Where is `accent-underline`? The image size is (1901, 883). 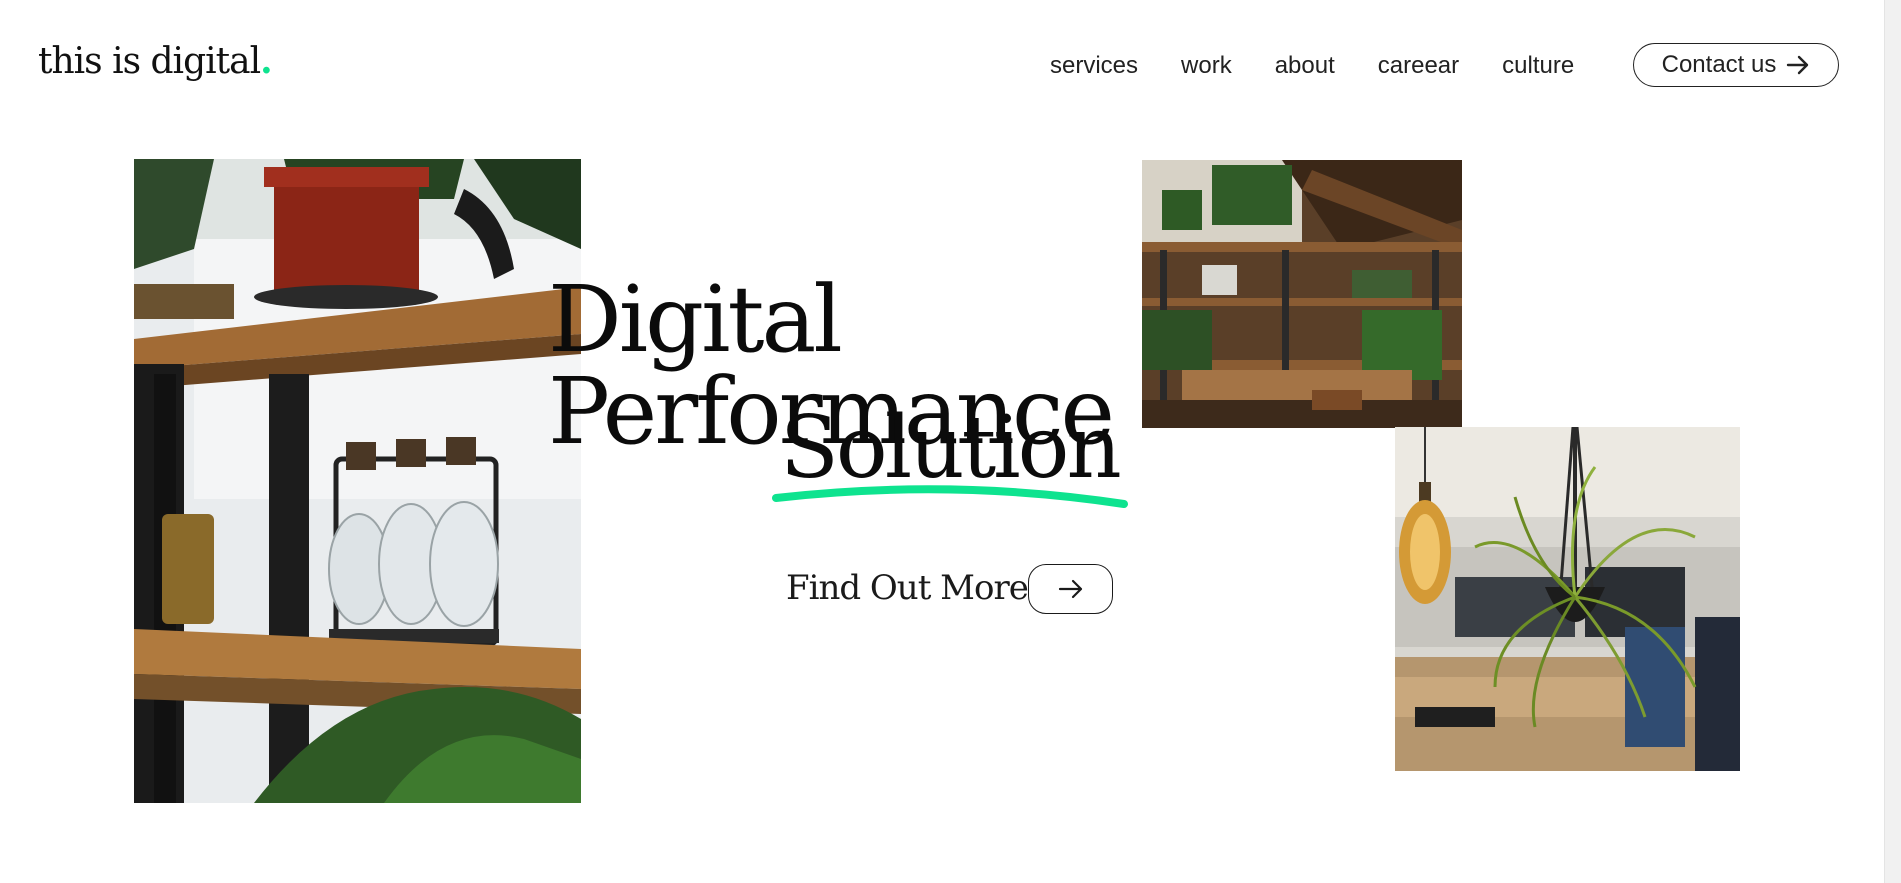
accent-underline is located at coordinates (950, 496).